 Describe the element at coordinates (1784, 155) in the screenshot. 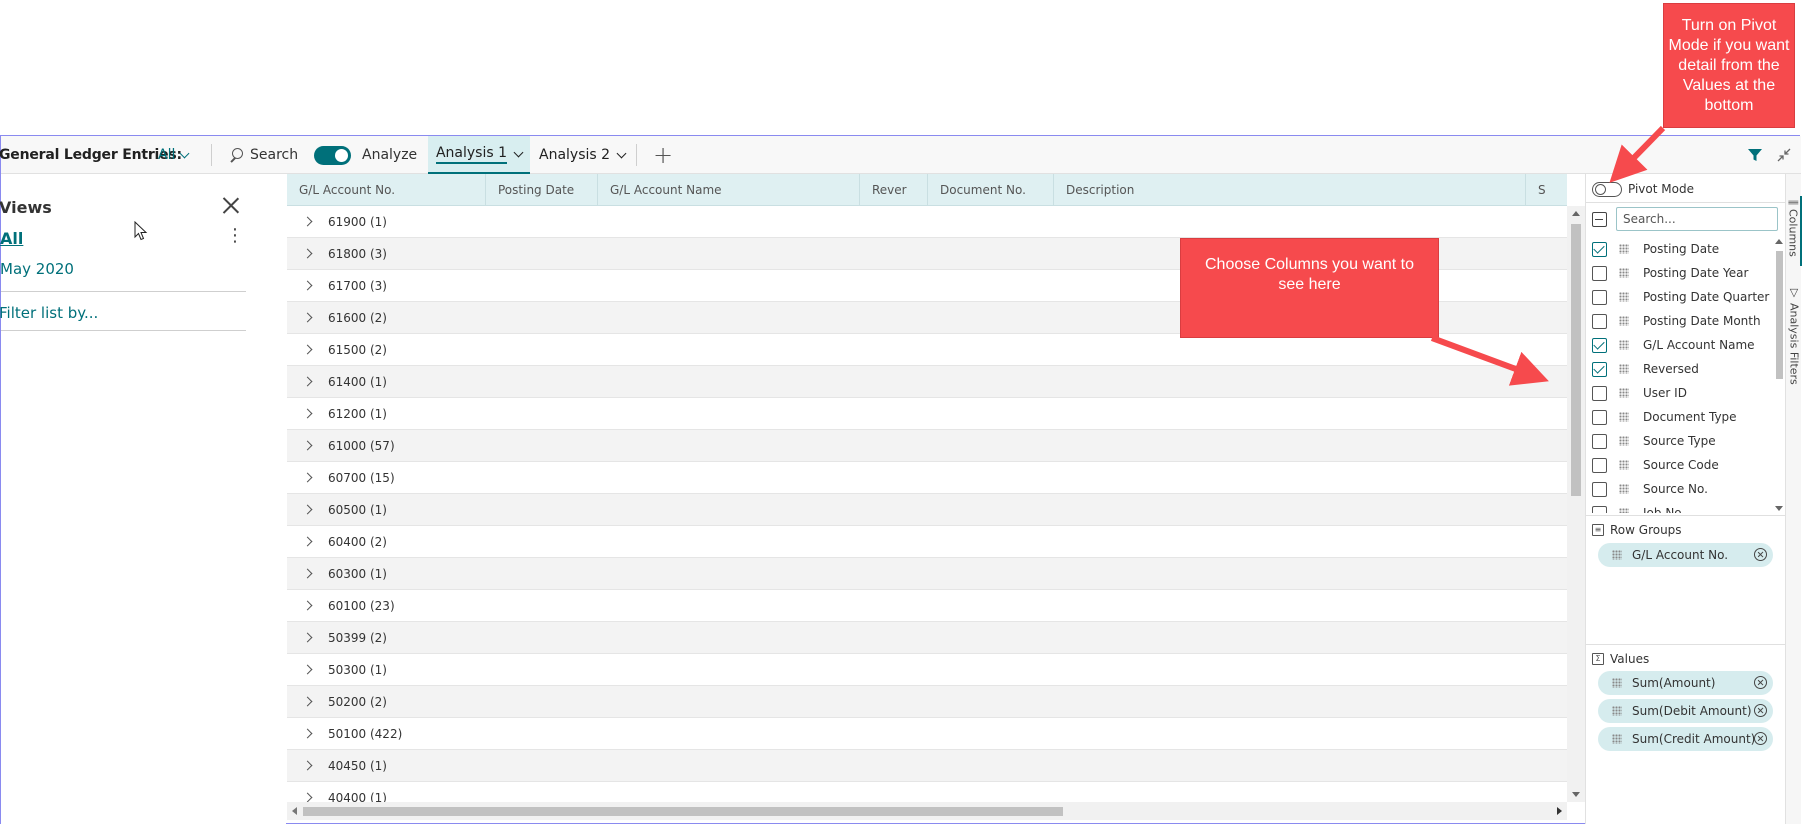

I see `collapse-icon` at that location.